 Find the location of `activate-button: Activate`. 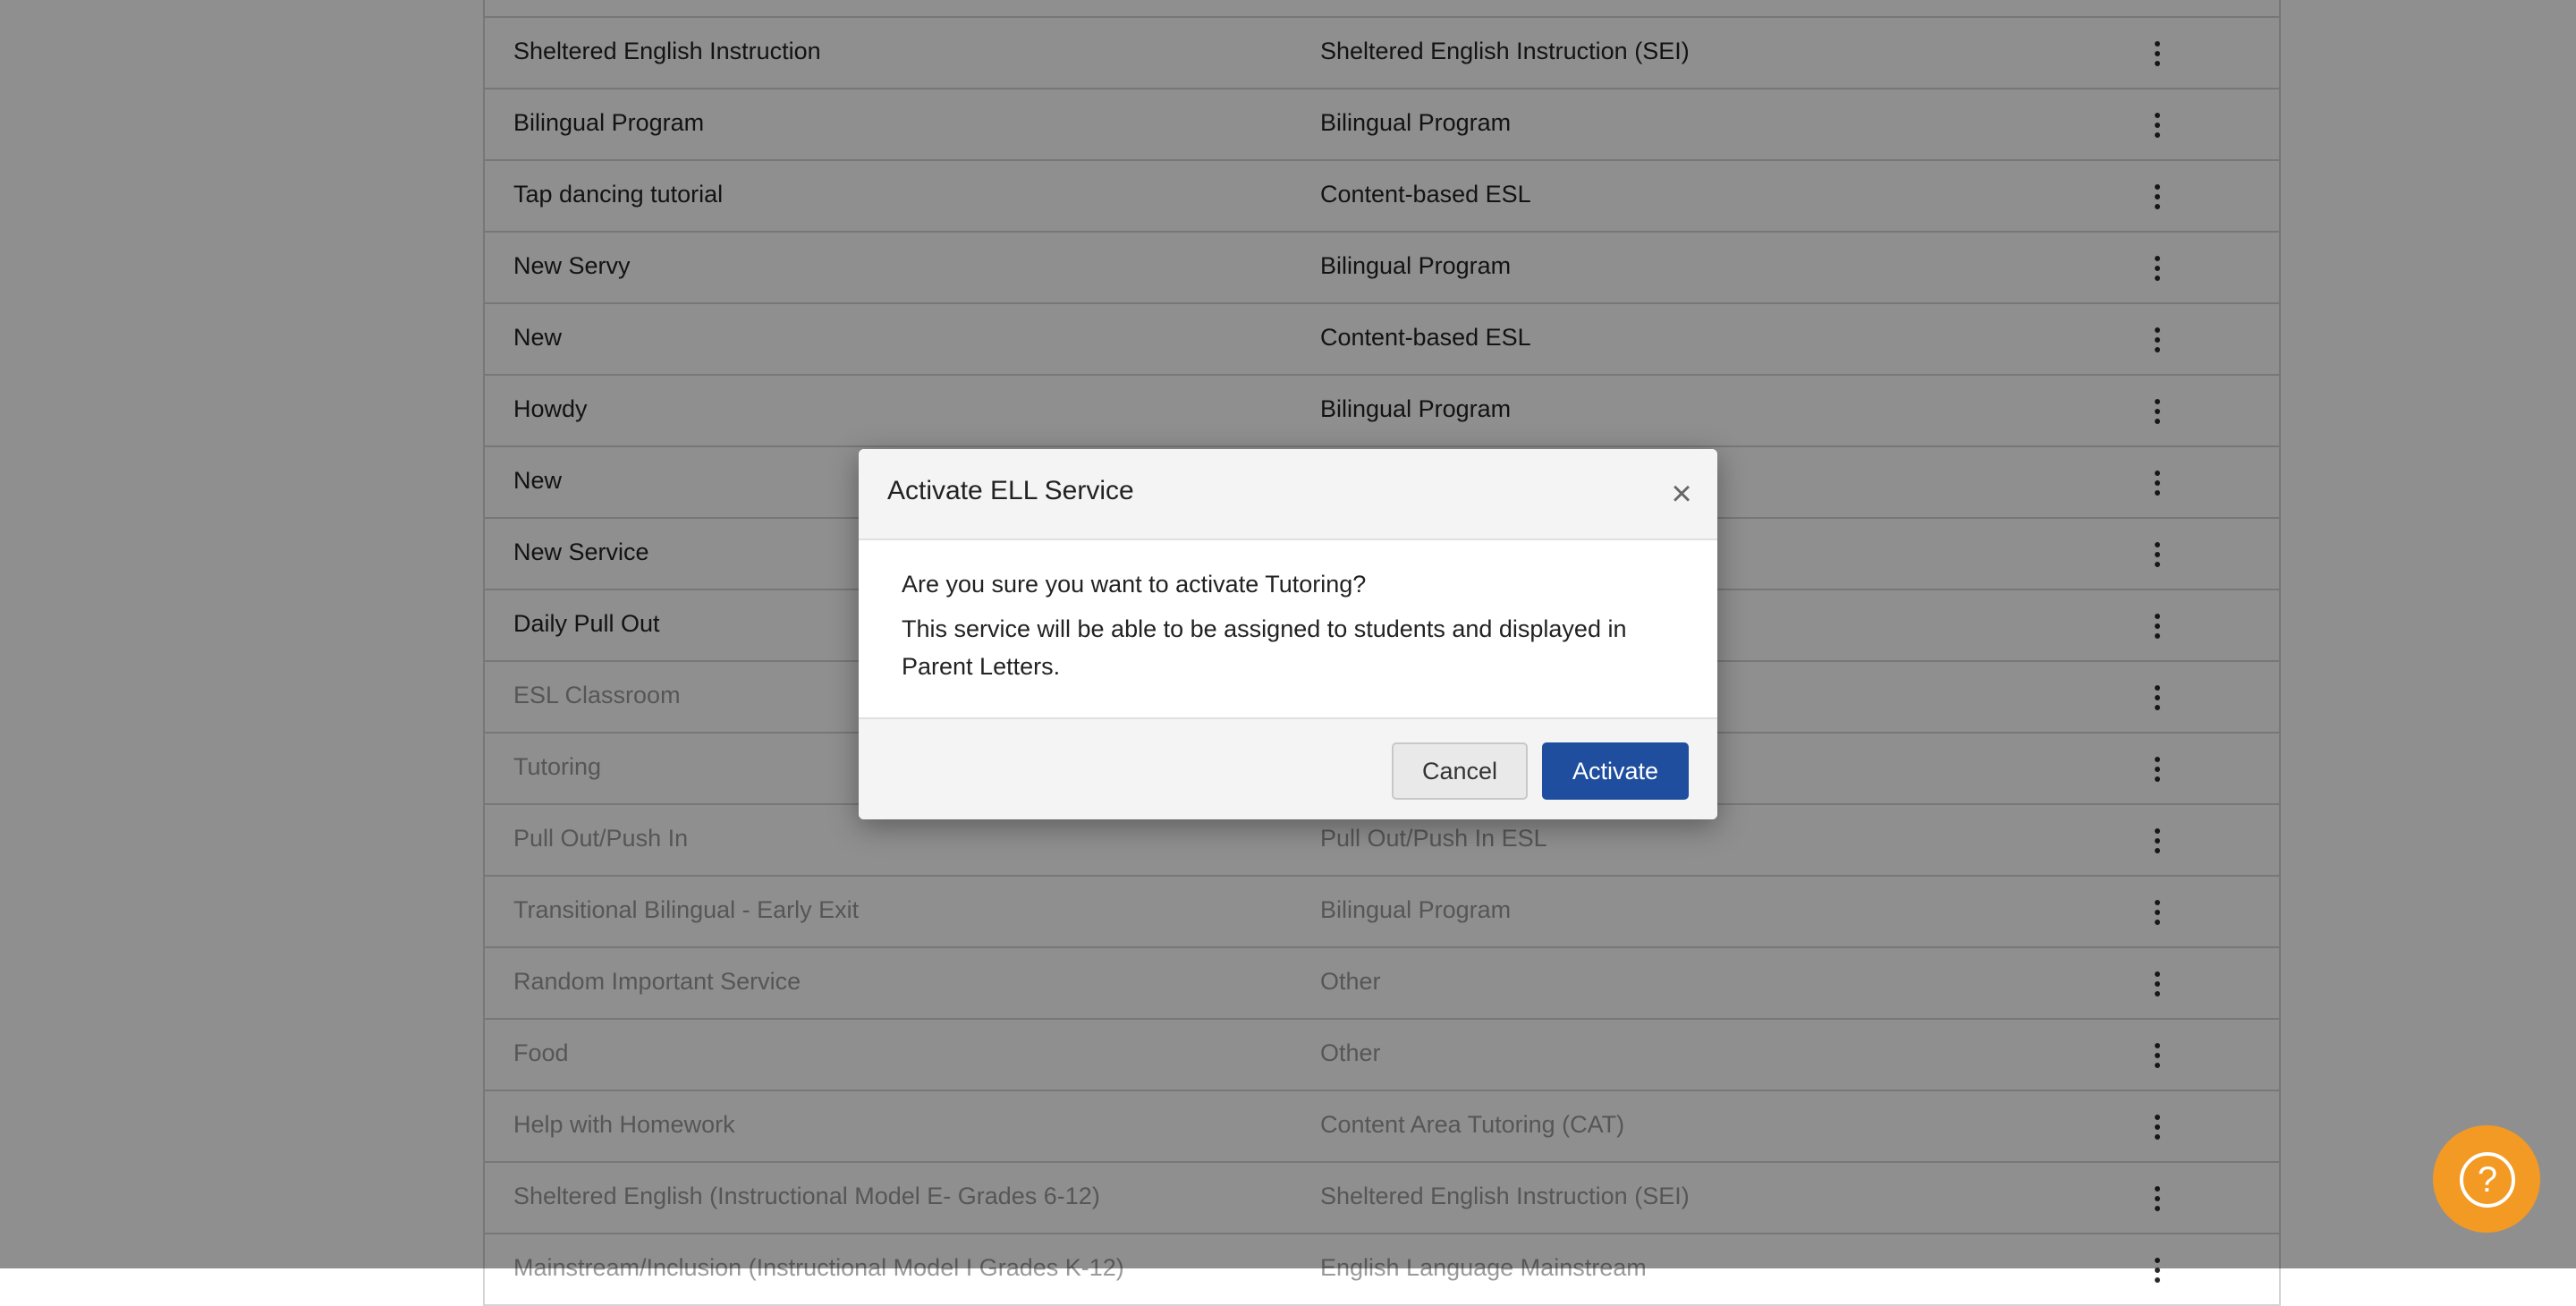

activate-button: Activate is located at coordinates (1615, 771).